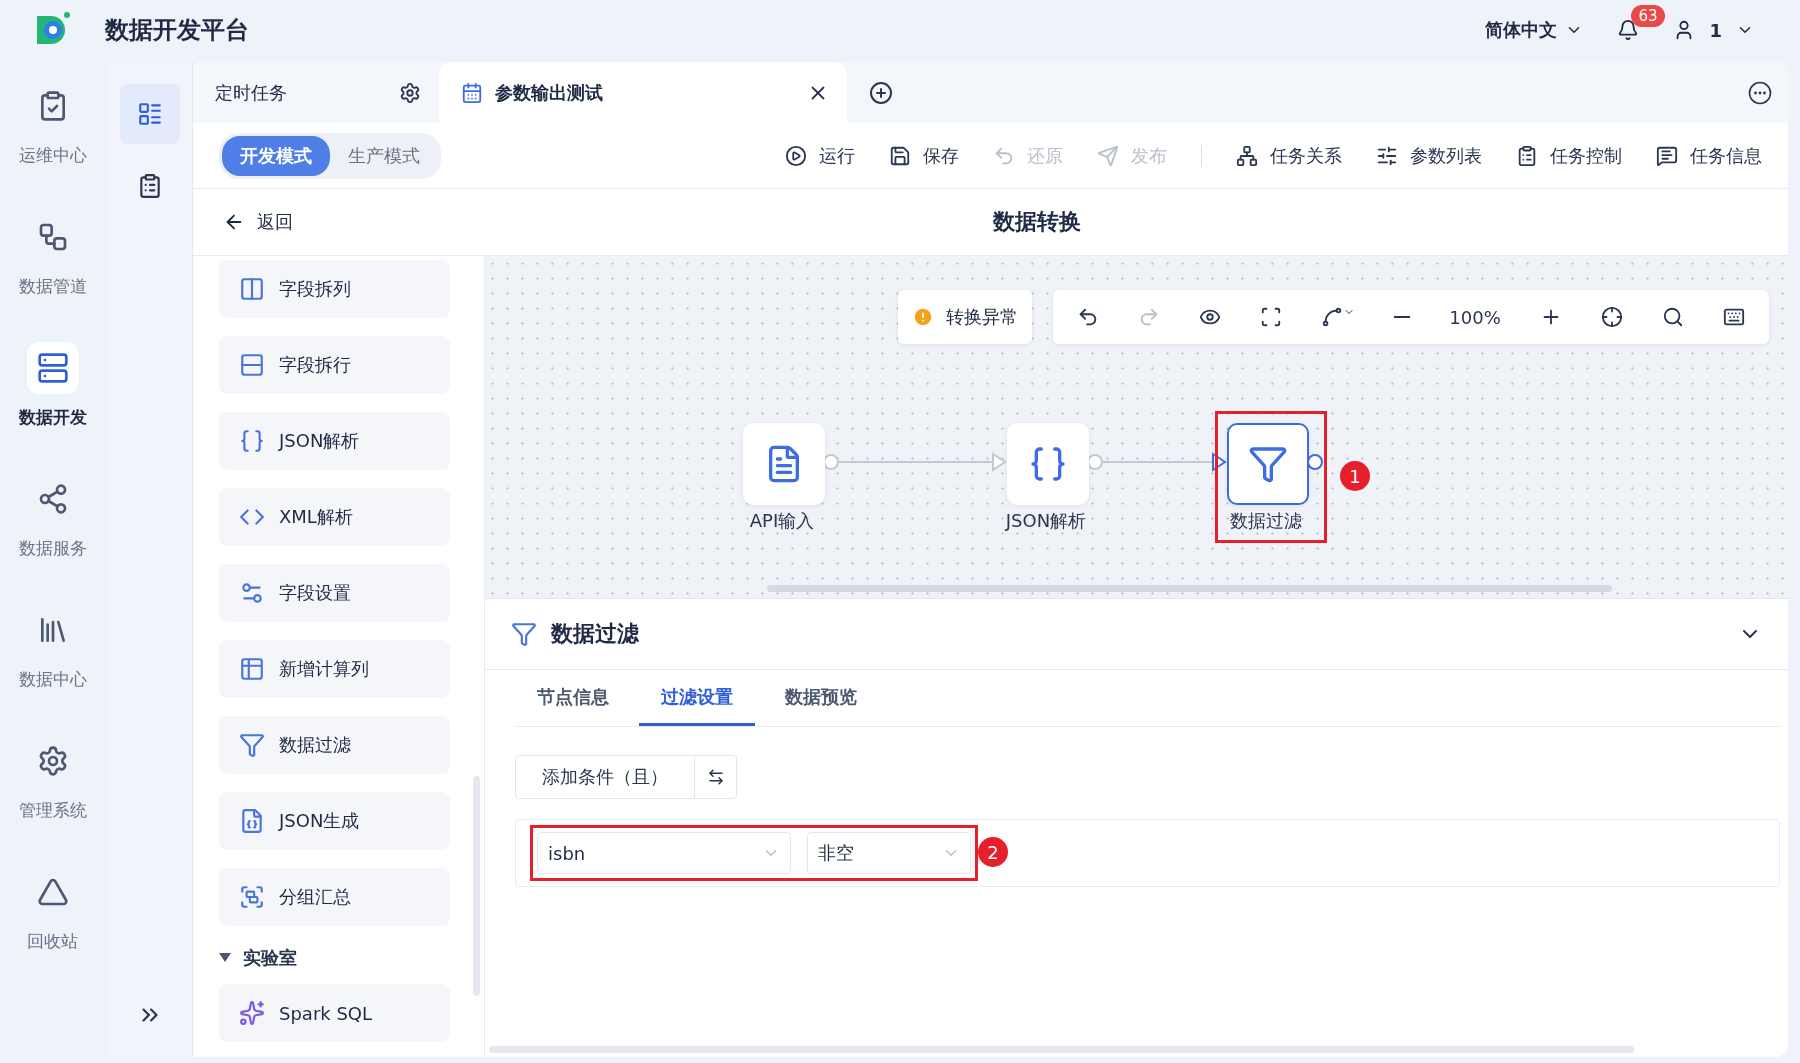 This screenshot has width=1800, height=1063. What do you see at coordinates (993, 852) in the screenshot?
I see `callout-number: 2` at bounding box center [993, 852].